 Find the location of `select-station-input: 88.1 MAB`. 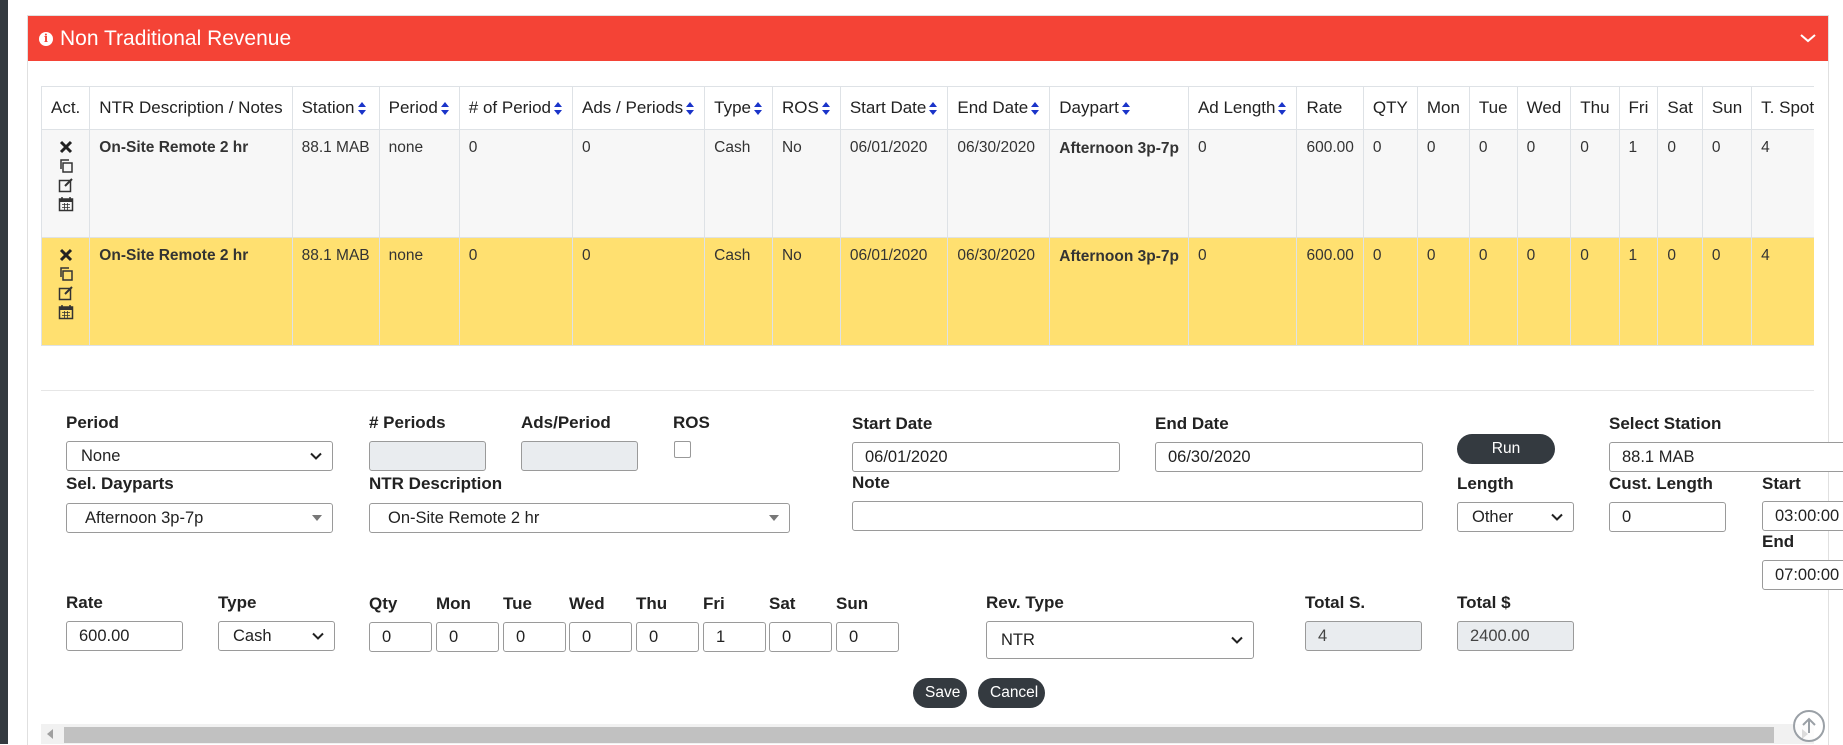

select-station-input: 88.1 MAB is located at coordinates (1726, 457).